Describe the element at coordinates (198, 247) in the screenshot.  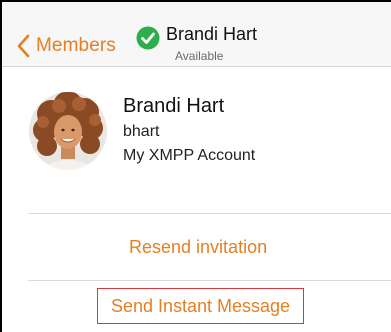
I see `resend-invitation-button: Resend invitation` at that location.